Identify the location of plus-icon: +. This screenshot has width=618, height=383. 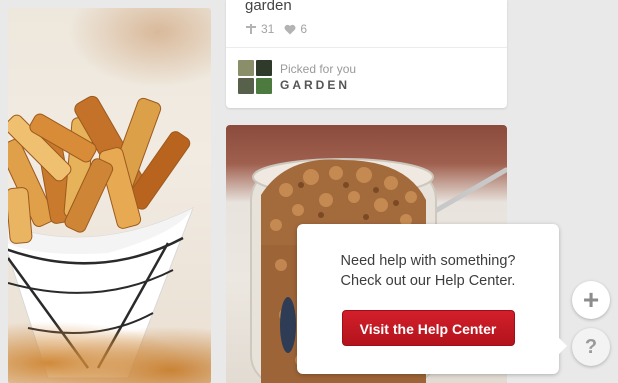
(591, 299).